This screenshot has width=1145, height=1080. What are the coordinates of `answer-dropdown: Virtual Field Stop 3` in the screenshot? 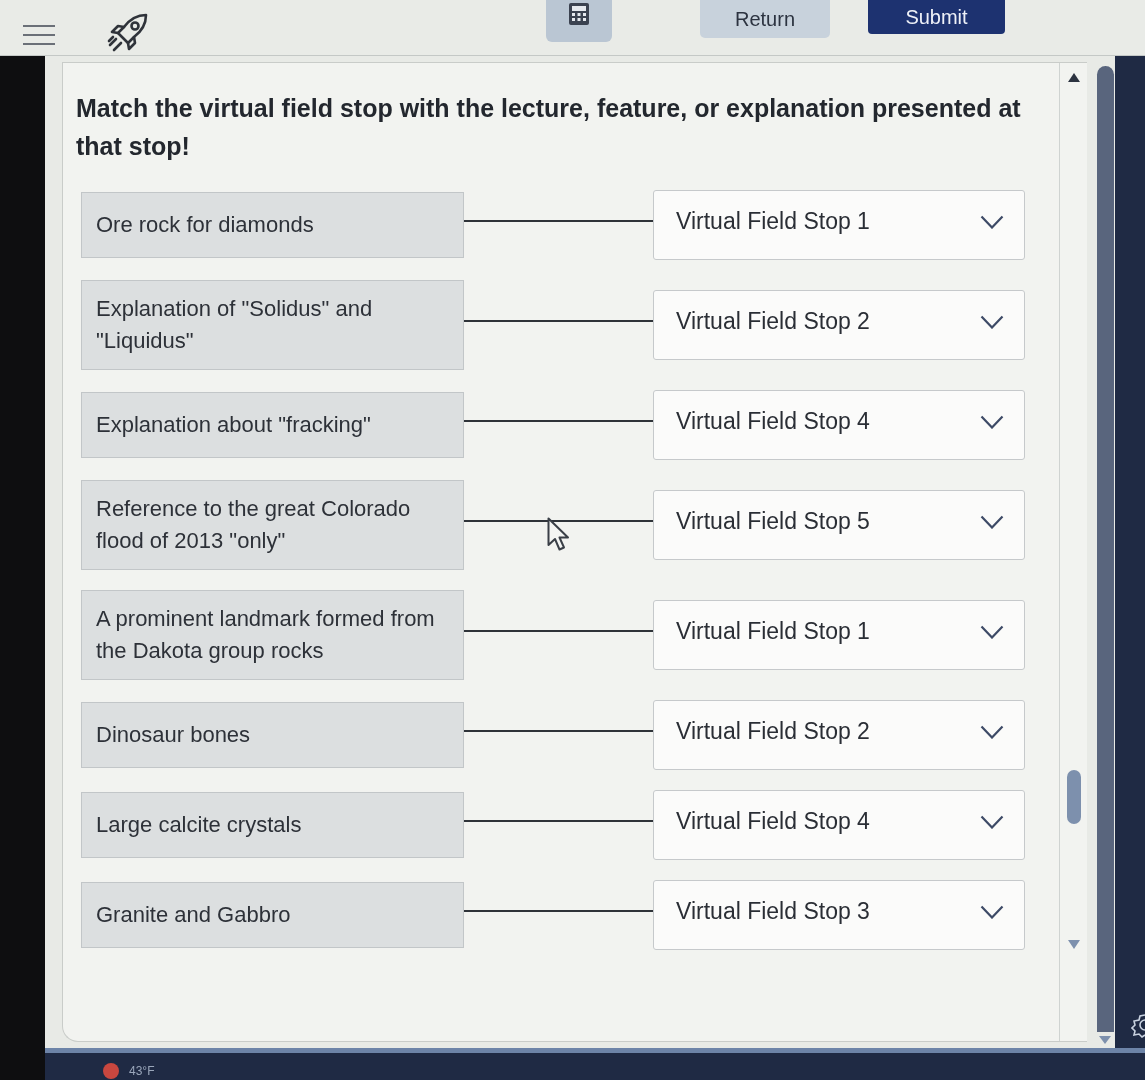 It's located at (839, 915).